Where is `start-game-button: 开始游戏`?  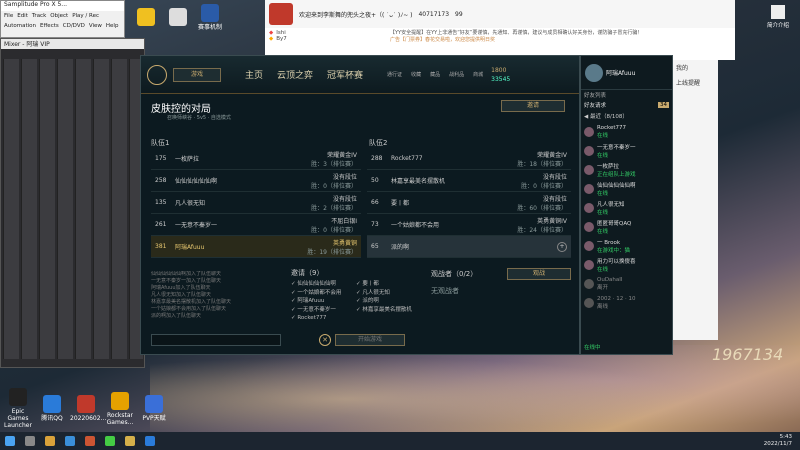
start-game-button: 开始游戏 is located at coordinates (370, 340).